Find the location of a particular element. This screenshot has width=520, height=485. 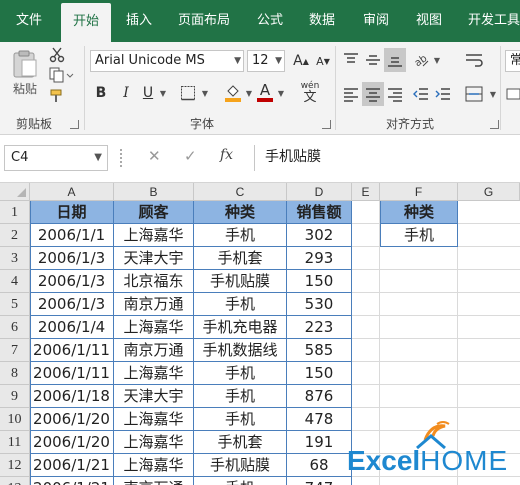

align-center-button is located at coordinates (373, 94).